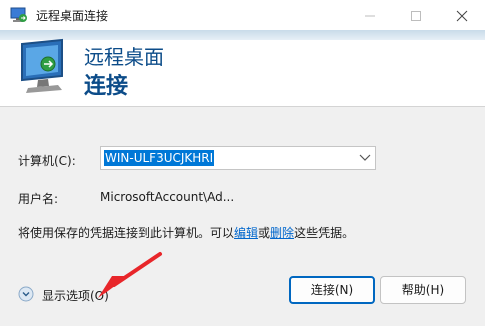 The width and height of the screenshot is (485, 326). I want to click on maximize-button, so click(416, 15).